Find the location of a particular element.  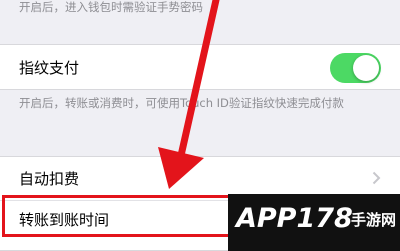

watermark-brand: APP178 is located at coordinates (294, 218).